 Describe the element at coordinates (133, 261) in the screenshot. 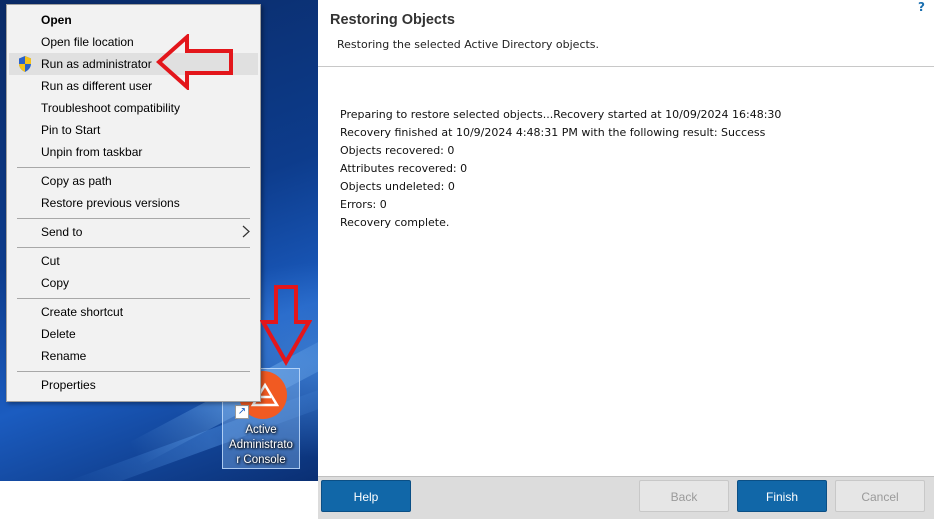

I see `menu-item-cut: Cut` at that location.